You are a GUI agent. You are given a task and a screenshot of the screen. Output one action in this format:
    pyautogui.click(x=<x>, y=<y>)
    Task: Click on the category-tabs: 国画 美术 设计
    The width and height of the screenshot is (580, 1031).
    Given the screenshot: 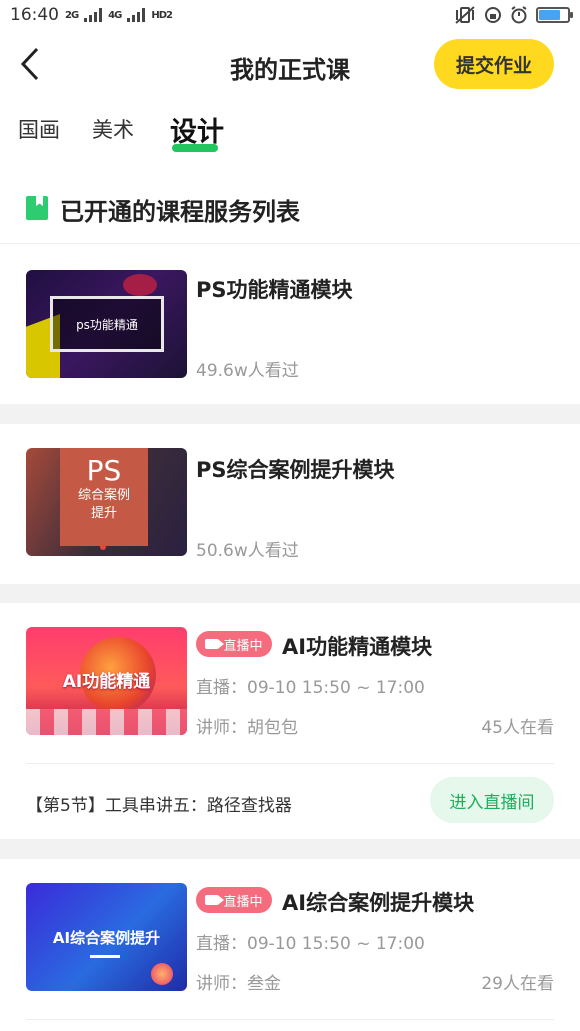 What is the action you would take?
    pyautogui.click(x=290, y=136)
    